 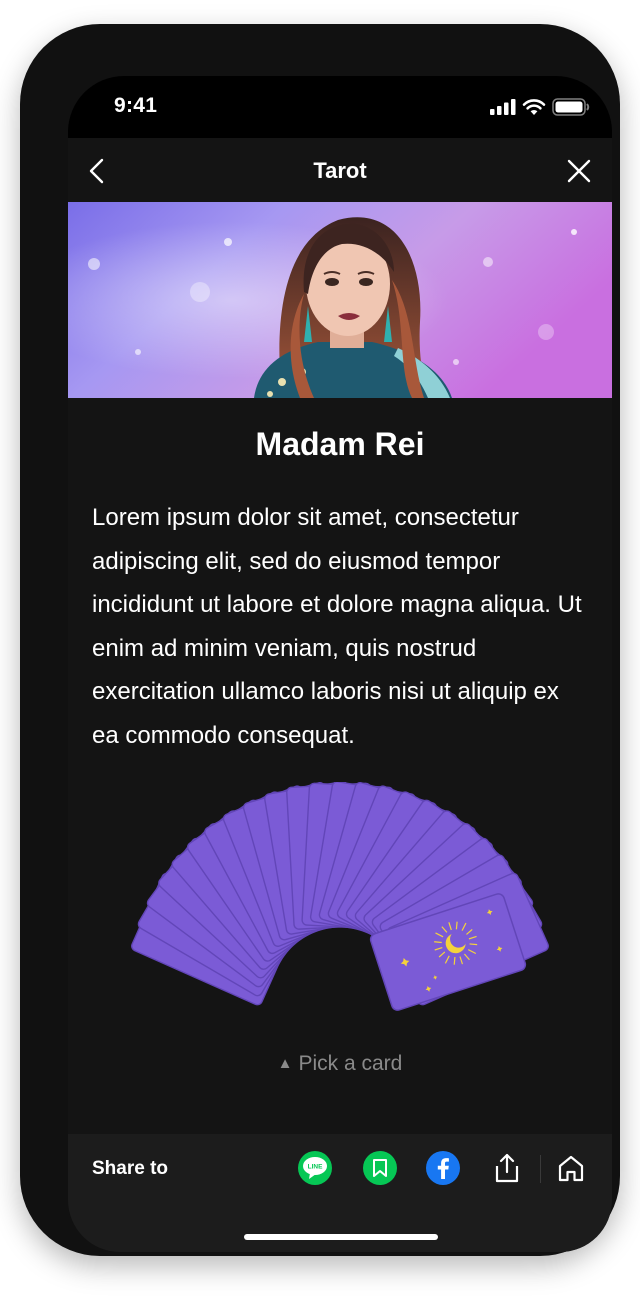 What do you see at coordinates (534, 106) in the screenshot?
I see `wifi-icon` at bounding box center [534, 106].